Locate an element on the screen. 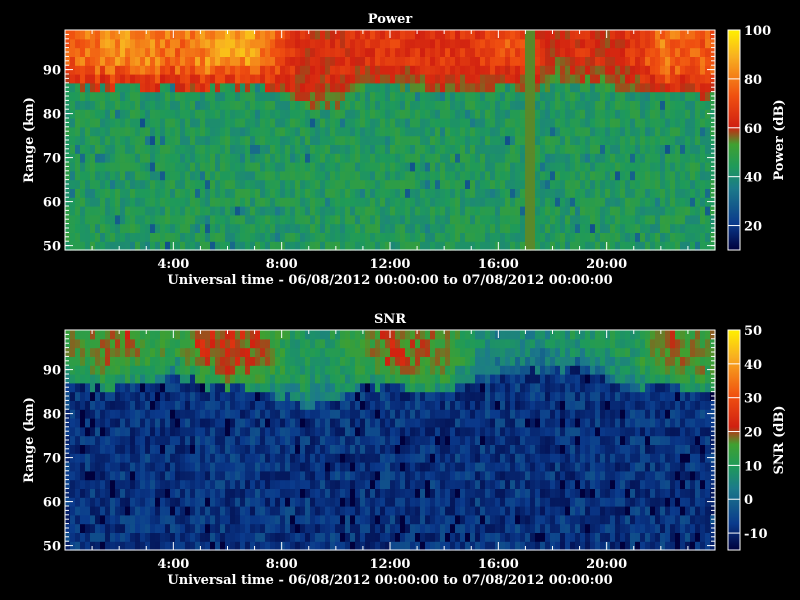 The image size is (800, 600). x-tick-label: 12:00 is located at coordinates (390, 264).